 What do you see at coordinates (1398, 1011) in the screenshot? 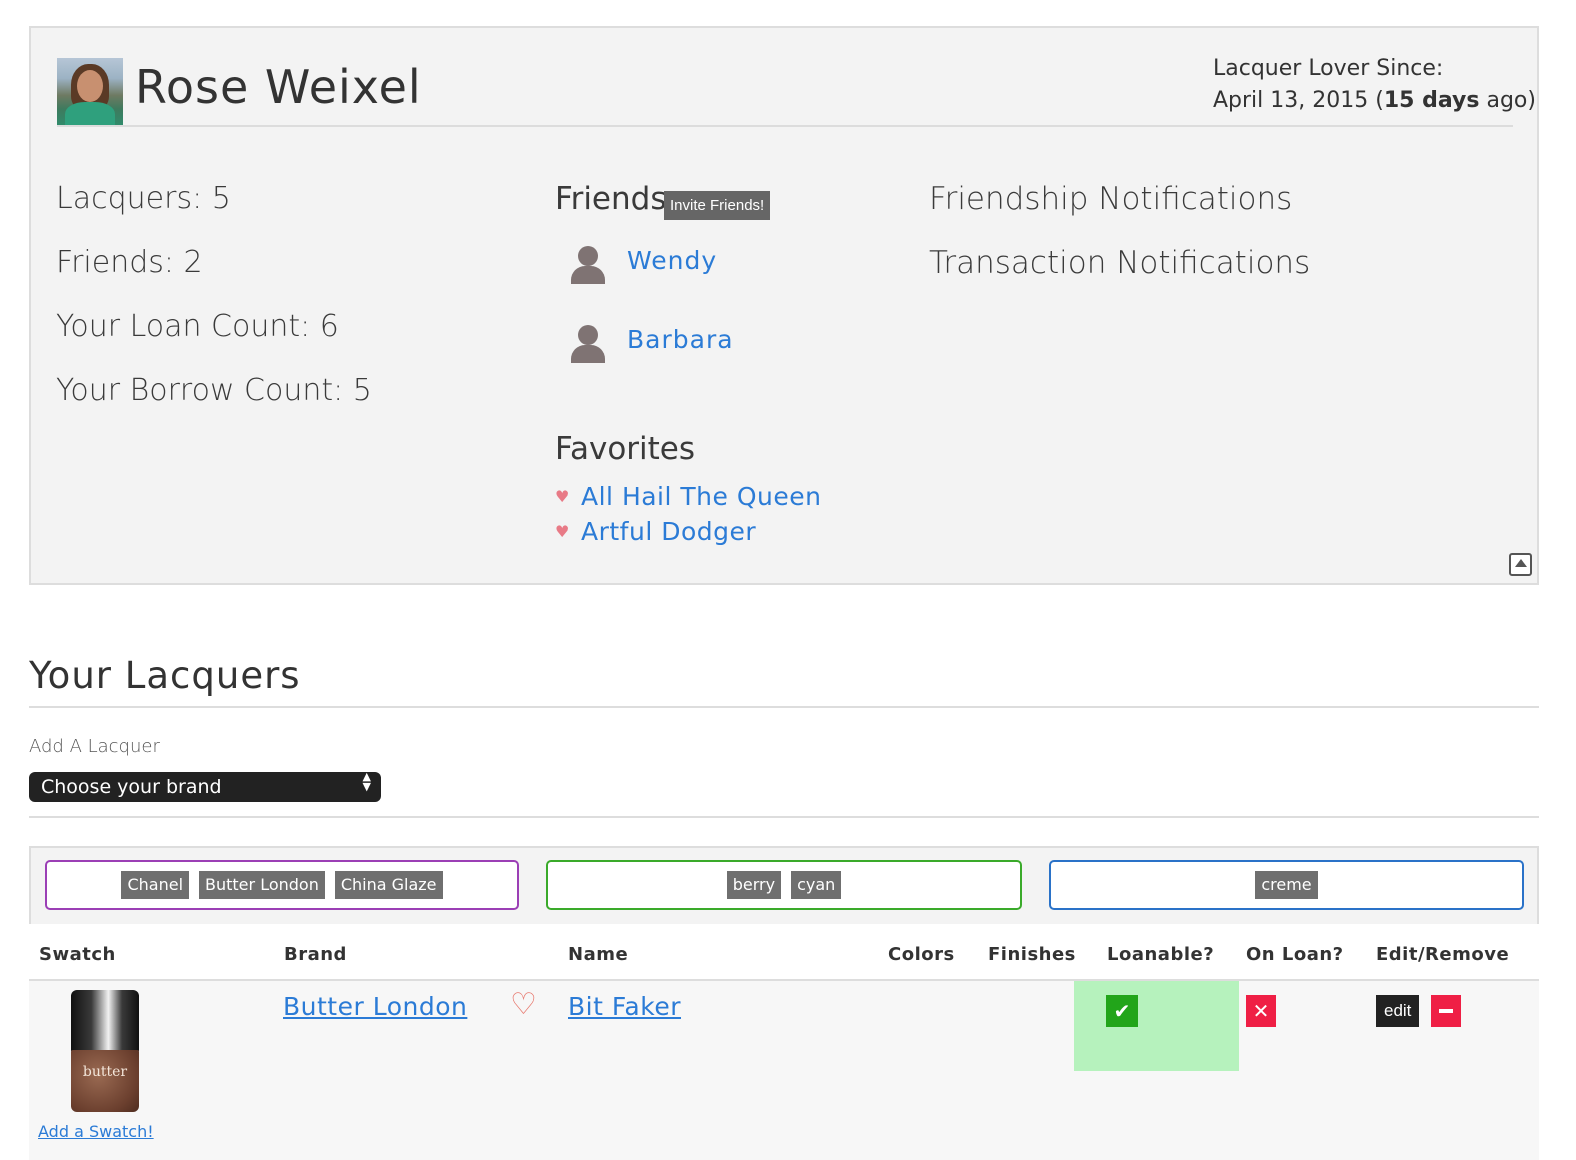
I see `edit-button: edit` at bounding box center [1398, 1011].